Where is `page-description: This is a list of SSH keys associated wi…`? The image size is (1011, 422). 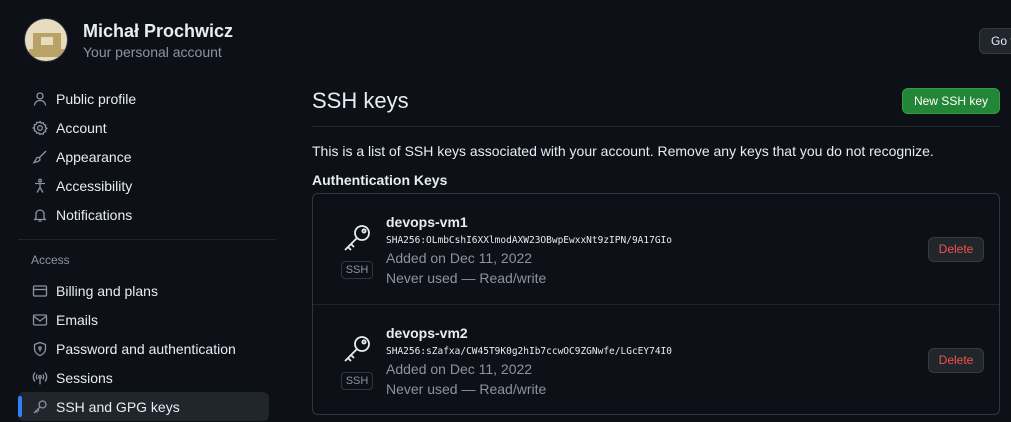 page-description: This is a list of SSH keys associated wi… is located at coordinates (623, 151).